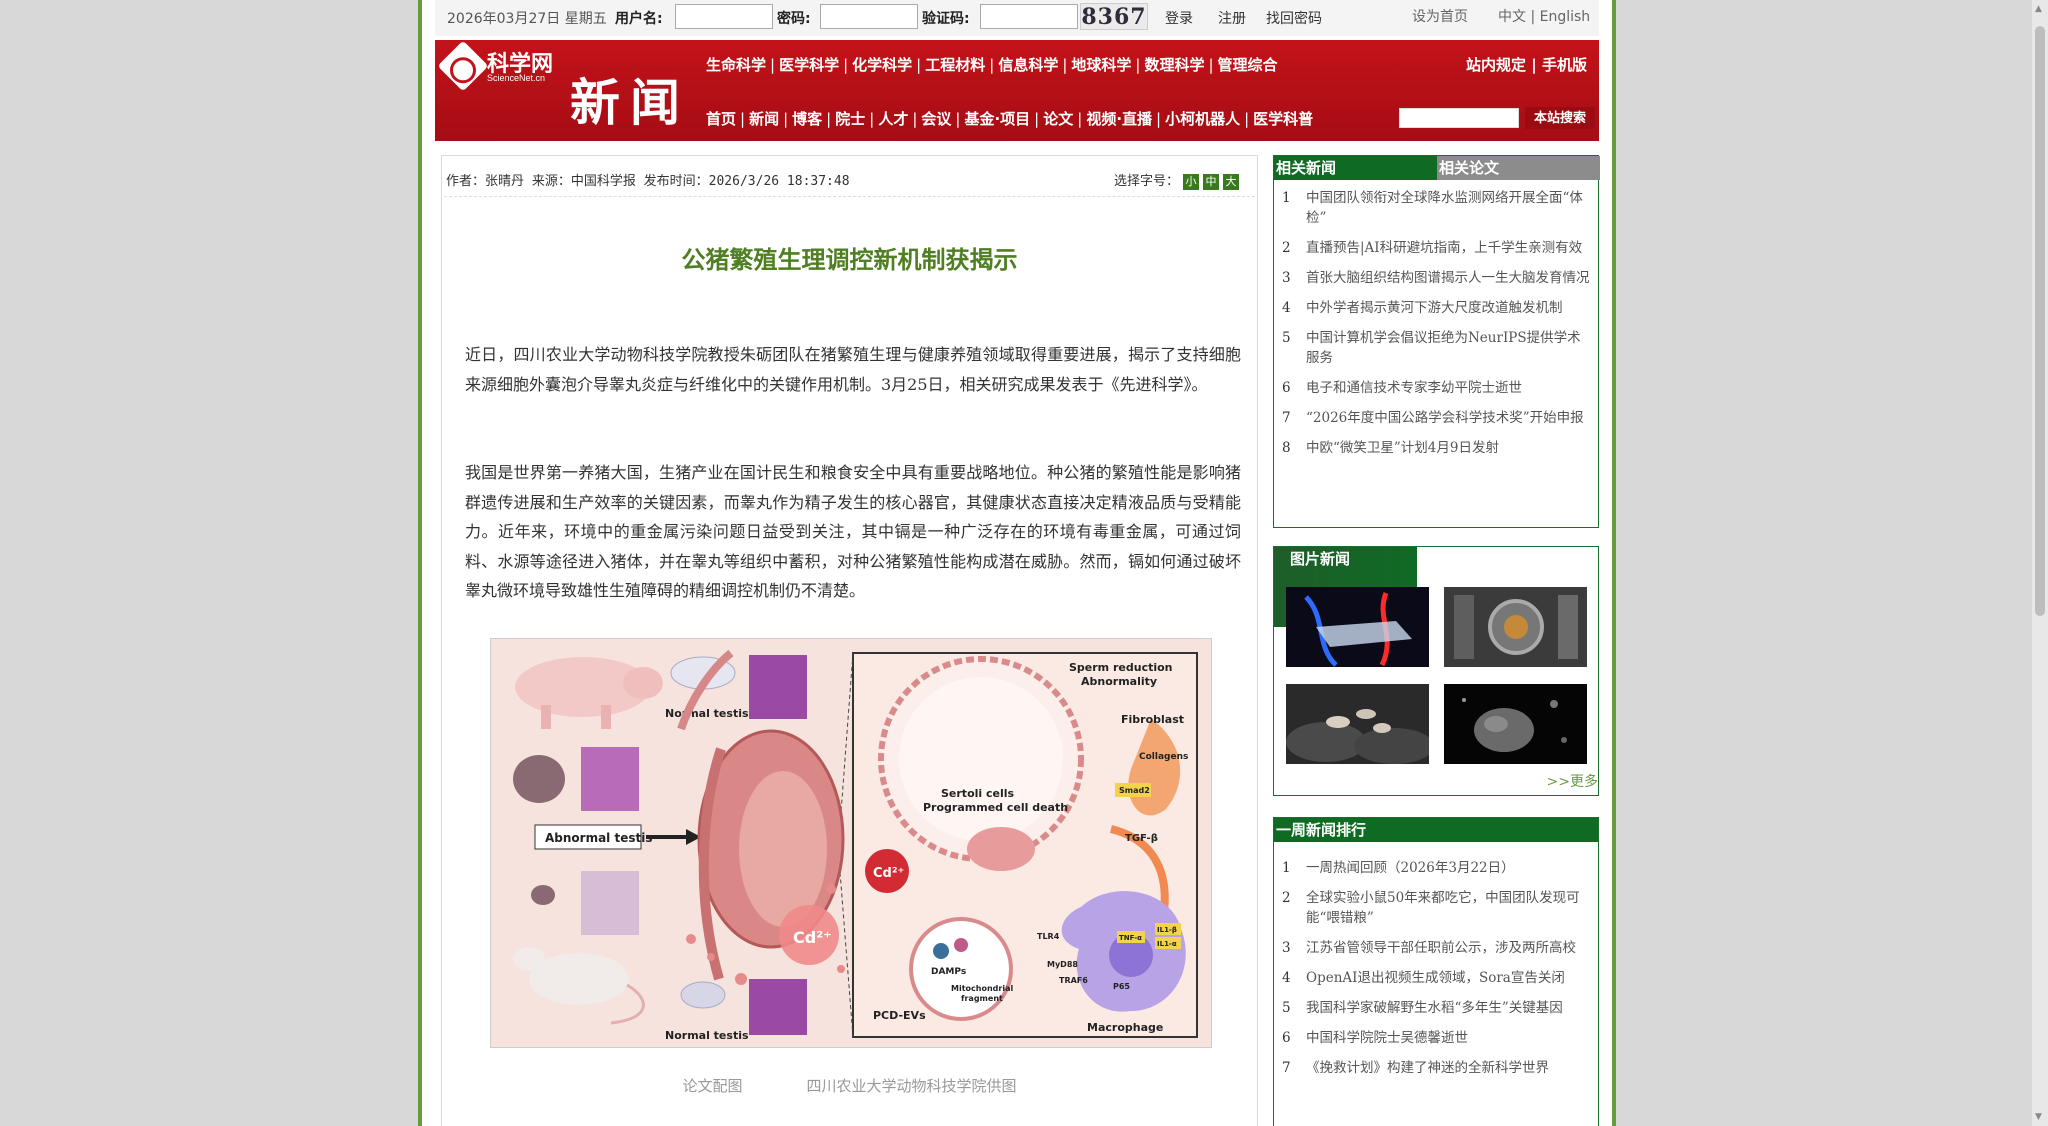 The image size is (2048, 1126). What do you see at coordinates (1560, 118) in the screenshot?
I see `site-search-button: 本站搜索` at bounding box center [1560, 118].